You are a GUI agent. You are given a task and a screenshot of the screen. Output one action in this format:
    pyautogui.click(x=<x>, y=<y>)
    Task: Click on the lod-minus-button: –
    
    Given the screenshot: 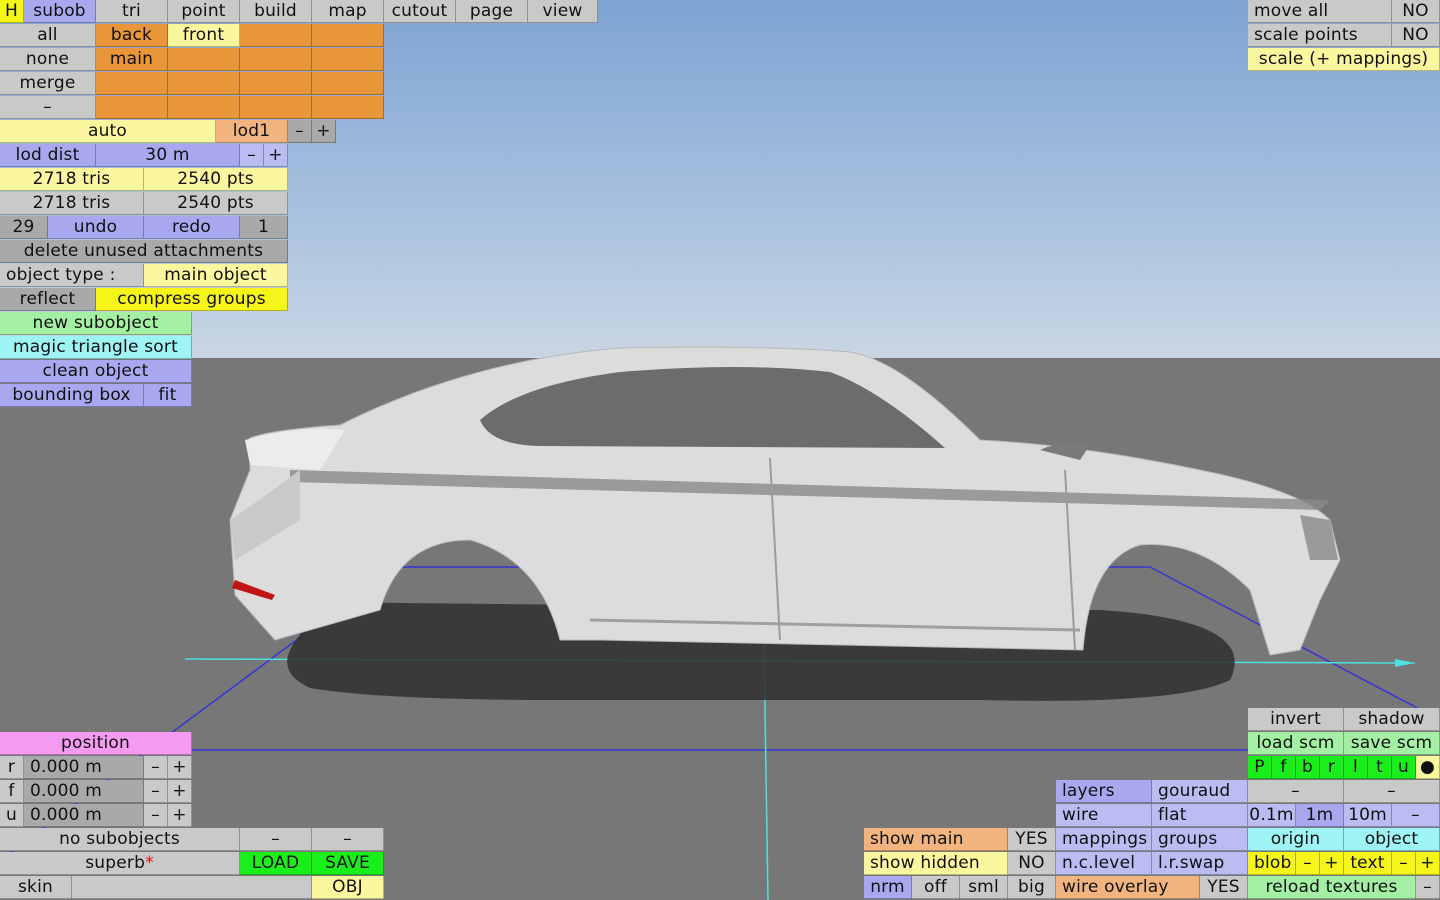 What is the action you would take?
    pyautogui.click(x=300, y=131)
    